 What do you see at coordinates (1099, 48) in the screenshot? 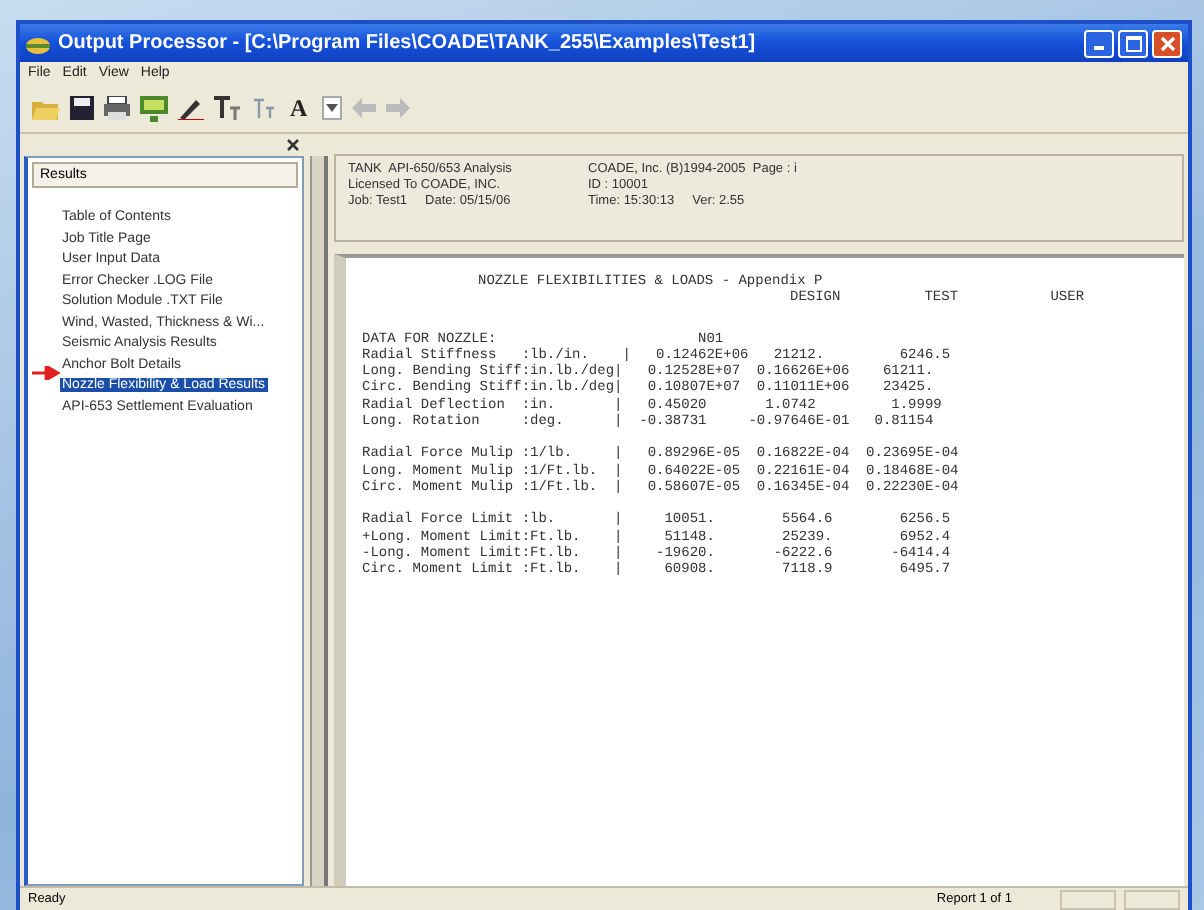
I see `minimize-icon` at bounding box center [1099, 48].